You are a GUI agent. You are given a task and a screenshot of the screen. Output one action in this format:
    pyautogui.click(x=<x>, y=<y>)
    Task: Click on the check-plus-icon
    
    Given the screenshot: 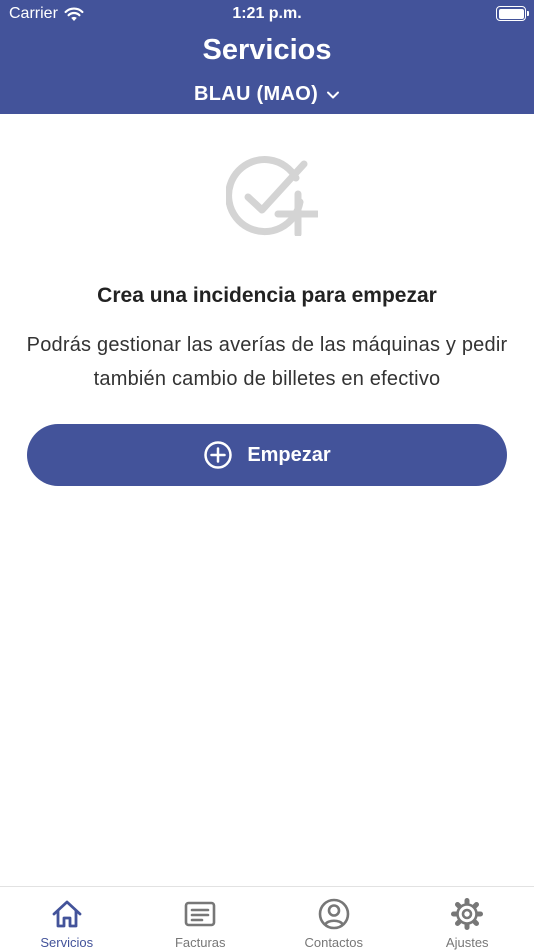 What is the action you would take?
    pyautogui.click(x=272, y=196)
    